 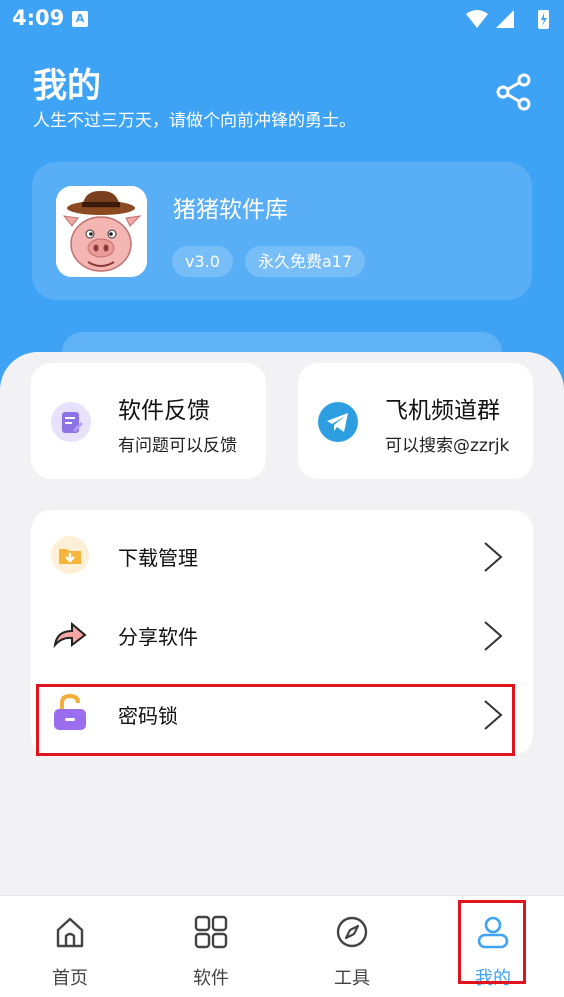 I want to click on feedback-title: 软件反馈, so click(x=164, y=411).